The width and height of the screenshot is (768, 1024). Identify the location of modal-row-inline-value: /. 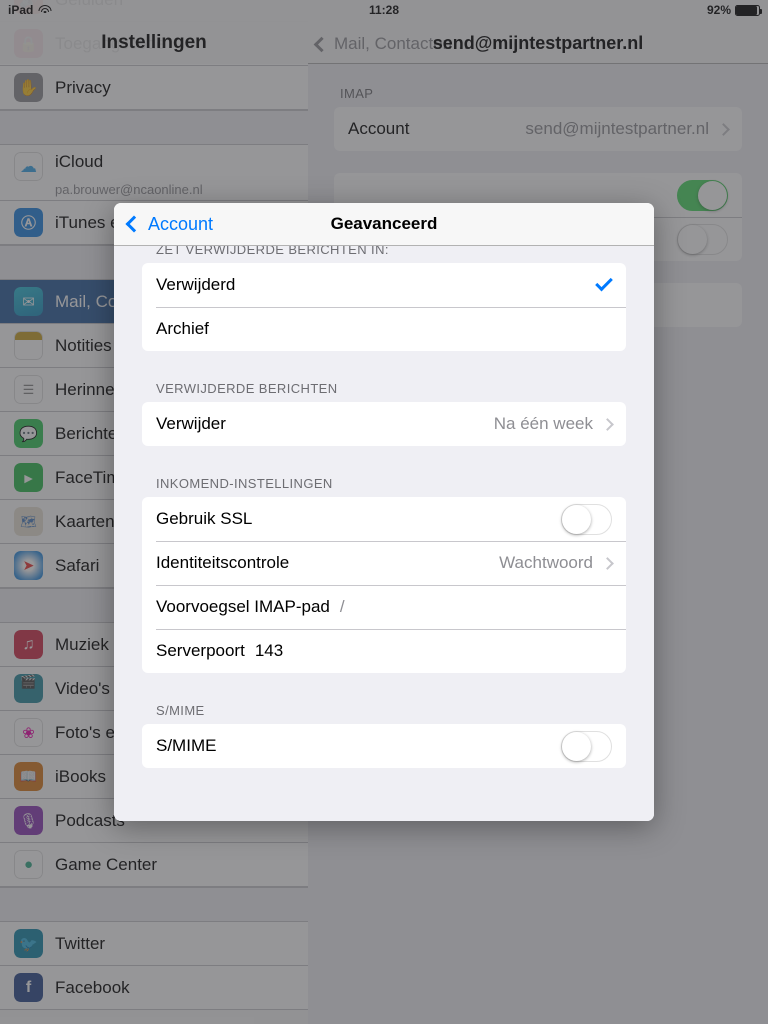
(342, 607).